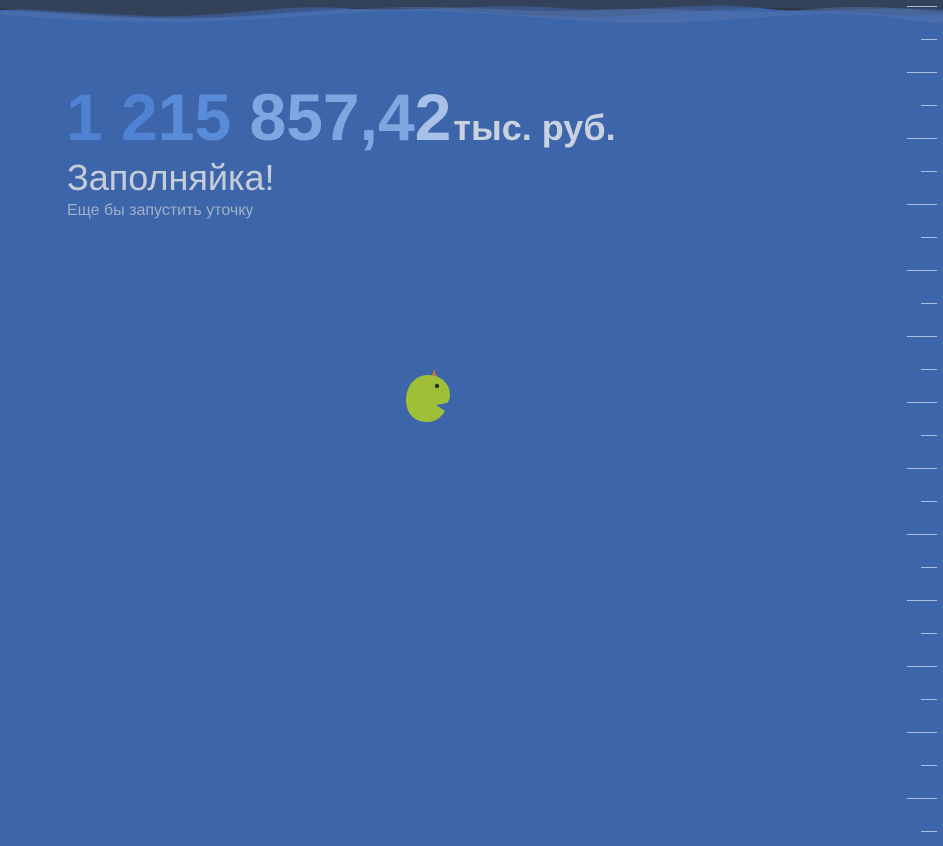  I want to click on amount-digits-2: 15, so click(194, 117).